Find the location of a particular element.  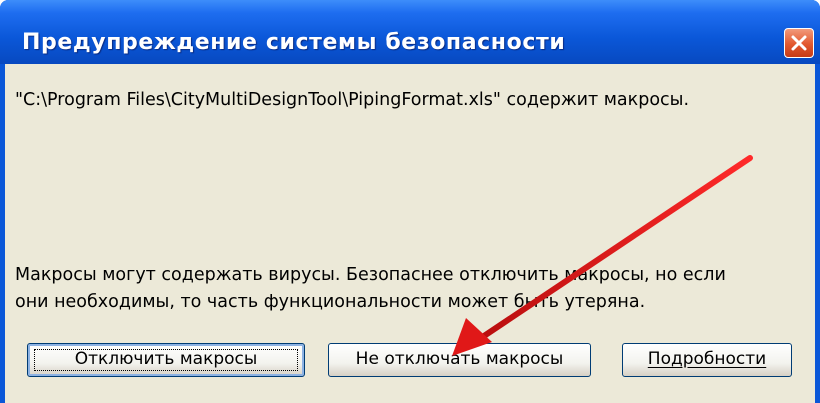

details-button: Подробности is located at coordinates (707, 360).